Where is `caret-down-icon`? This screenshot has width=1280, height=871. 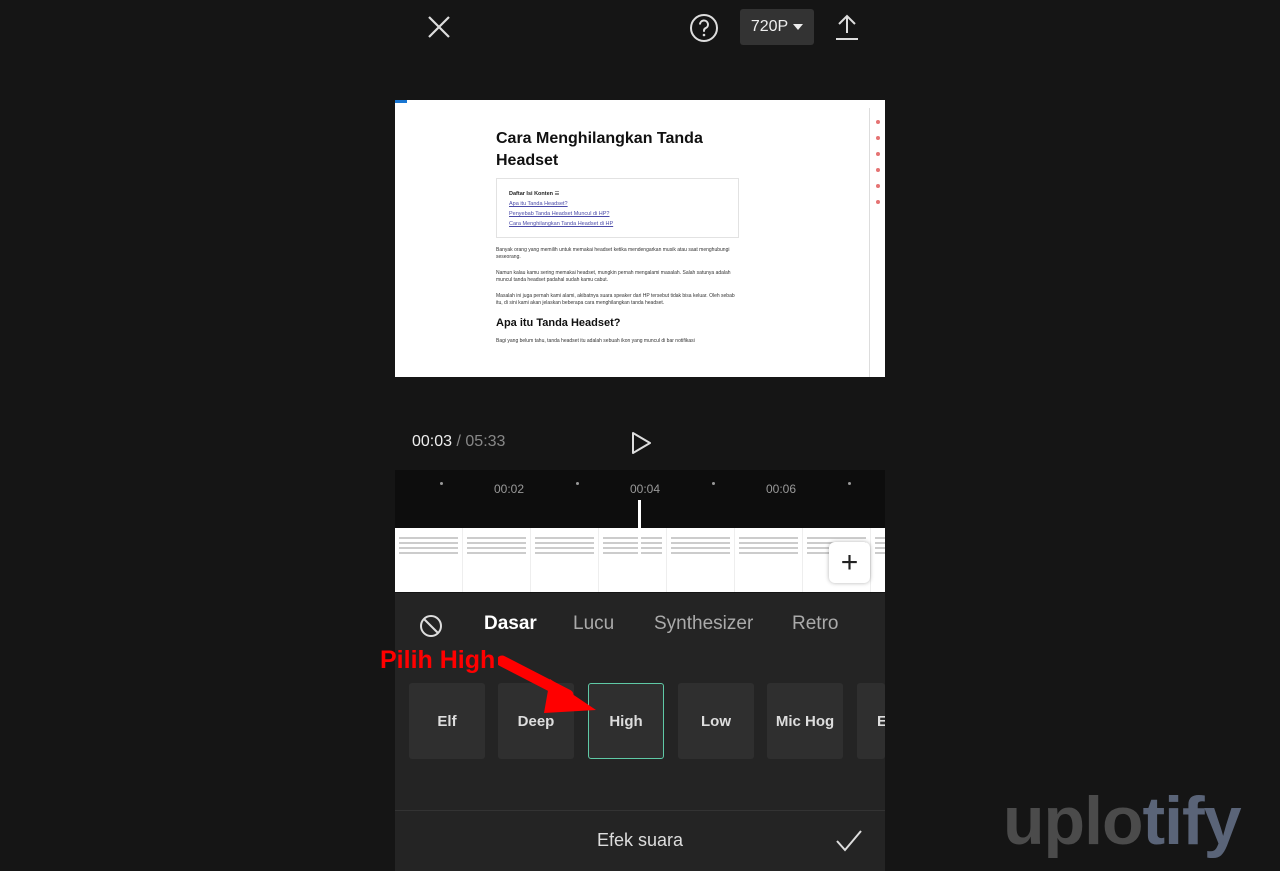
caret-down-icon is located at coordinates (798, 27).